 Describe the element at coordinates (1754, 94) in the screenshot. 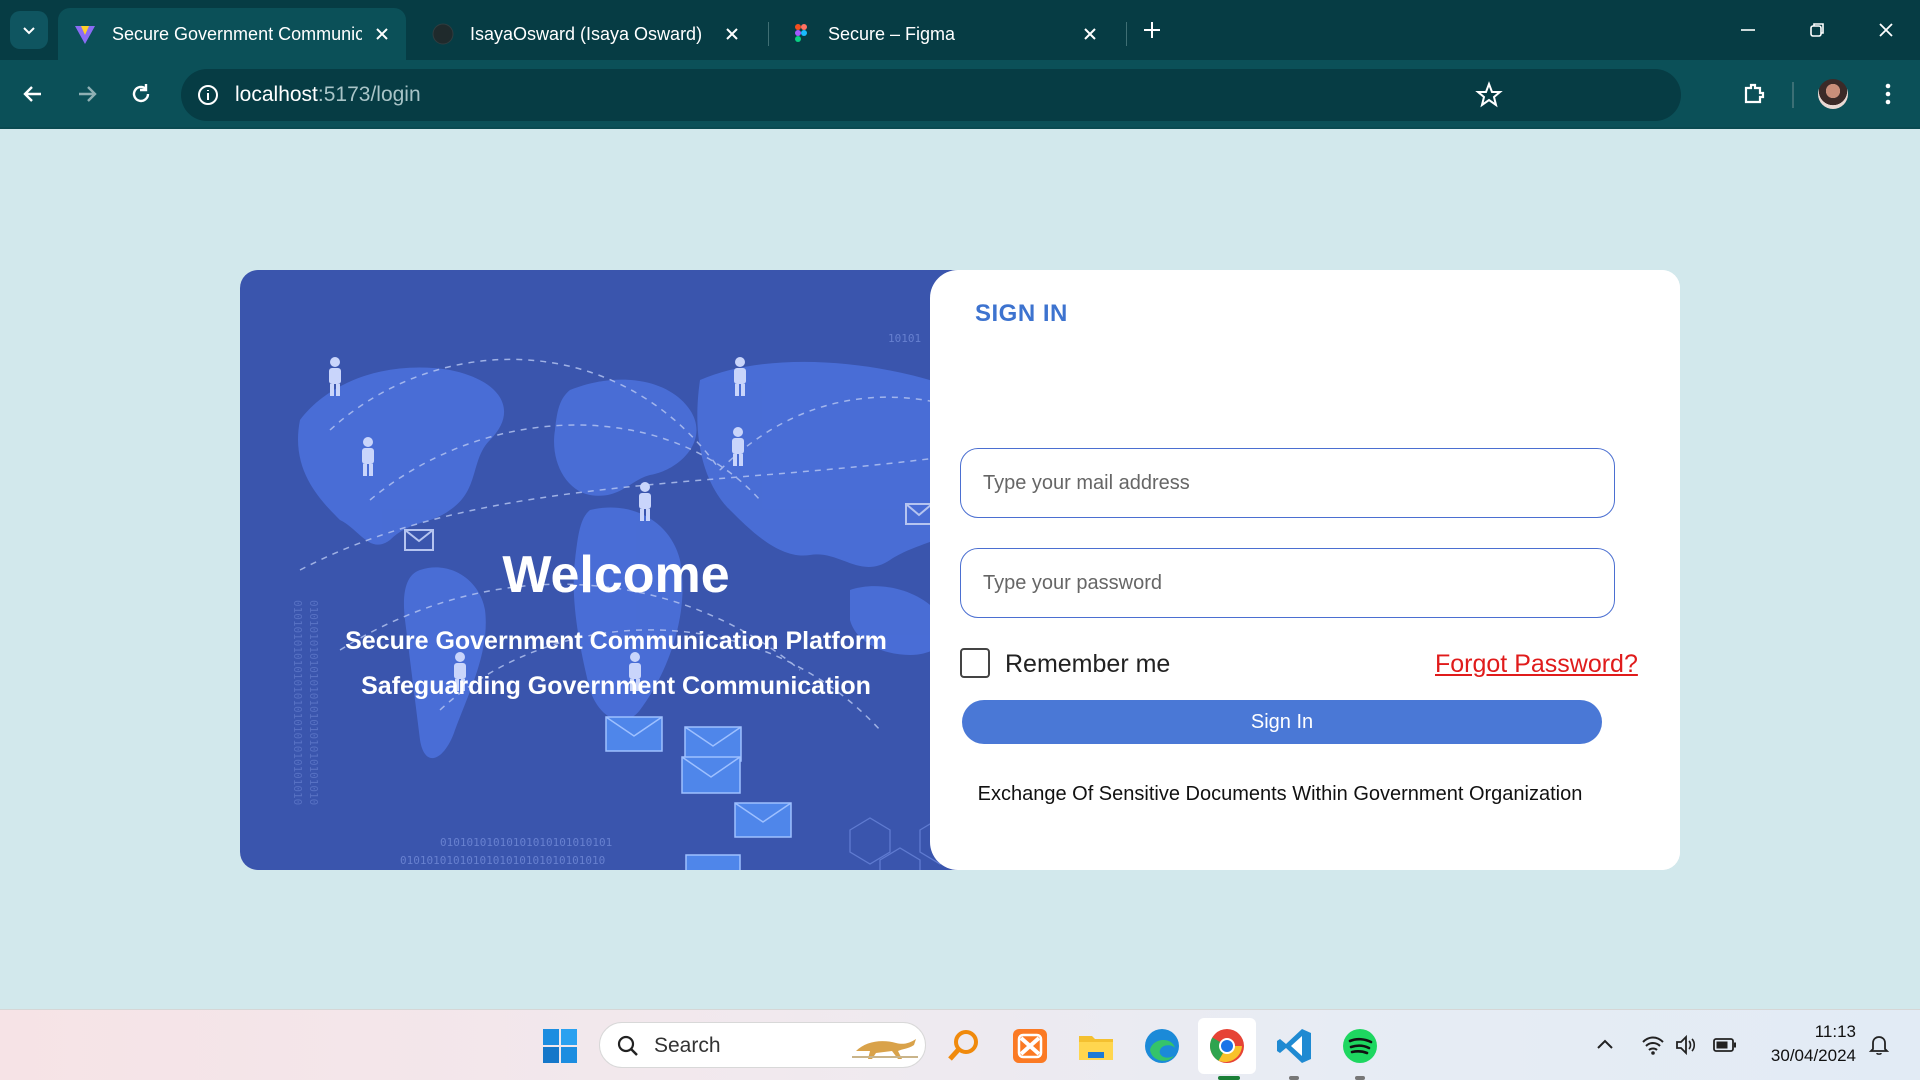

I see `extensions-puzzle-icon` at that location.